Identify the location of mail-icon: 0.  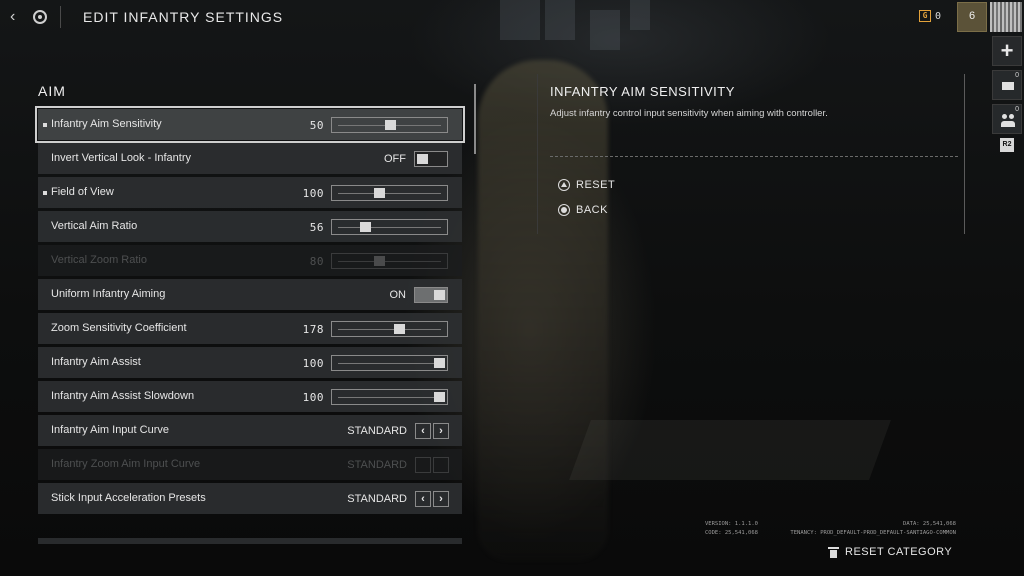
(1007, 85).